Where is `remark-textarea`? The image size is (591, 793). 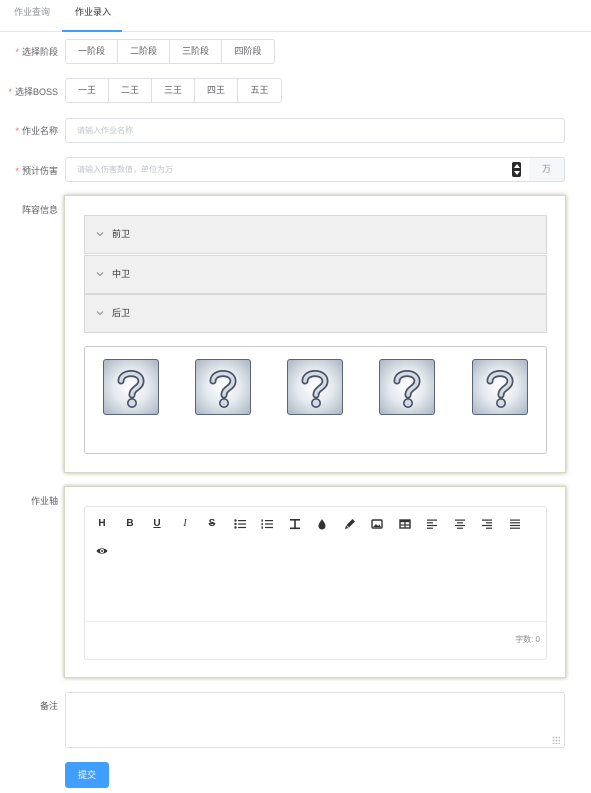 remark-textarea is located at coordinates (315, 720).